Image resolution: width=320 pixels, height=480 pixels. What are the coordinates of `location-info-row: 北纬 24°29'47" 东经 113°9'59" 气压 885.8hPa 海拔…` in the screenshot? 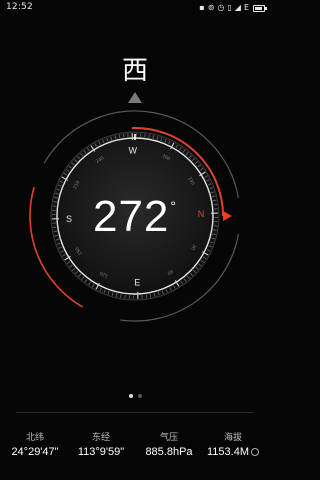 It's located at (135, 445).